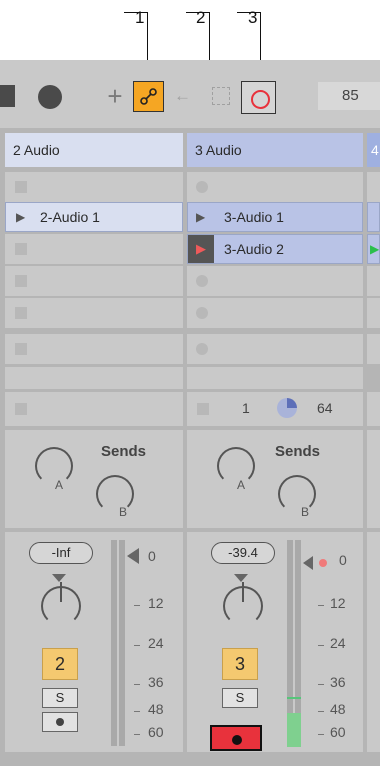  What do you see at coordinates (94, 150) in the screenshot?
I see `track-header-2-audio: 2 Audio` at bounding box center [94, 150].